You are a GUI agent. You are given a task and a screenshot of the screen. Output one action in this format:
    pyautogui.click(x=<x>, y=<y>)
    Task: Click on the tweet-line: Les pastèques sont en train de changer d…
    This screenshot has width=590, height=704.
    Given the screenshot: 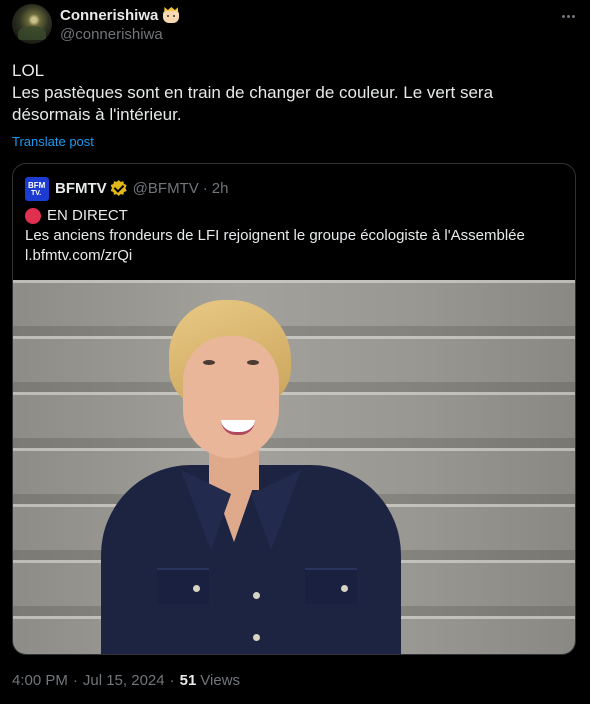 What is the action you would take?
    pyautogui.click(x=255, y=103)
    